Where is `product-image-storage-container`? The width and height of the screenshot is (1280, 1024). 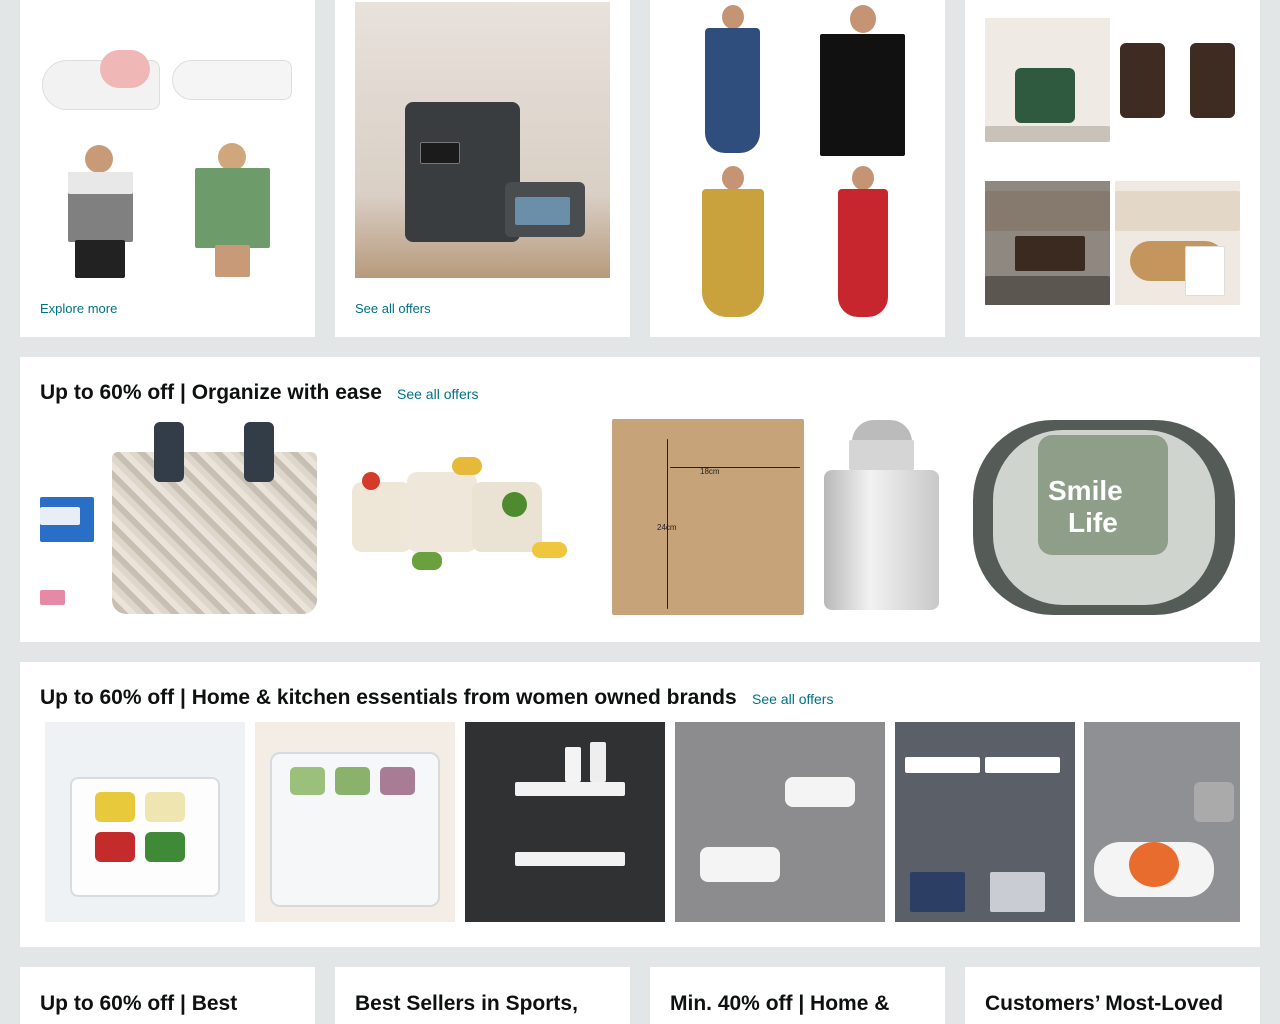 product-image-storage-container is located at coordinates (355, 822).